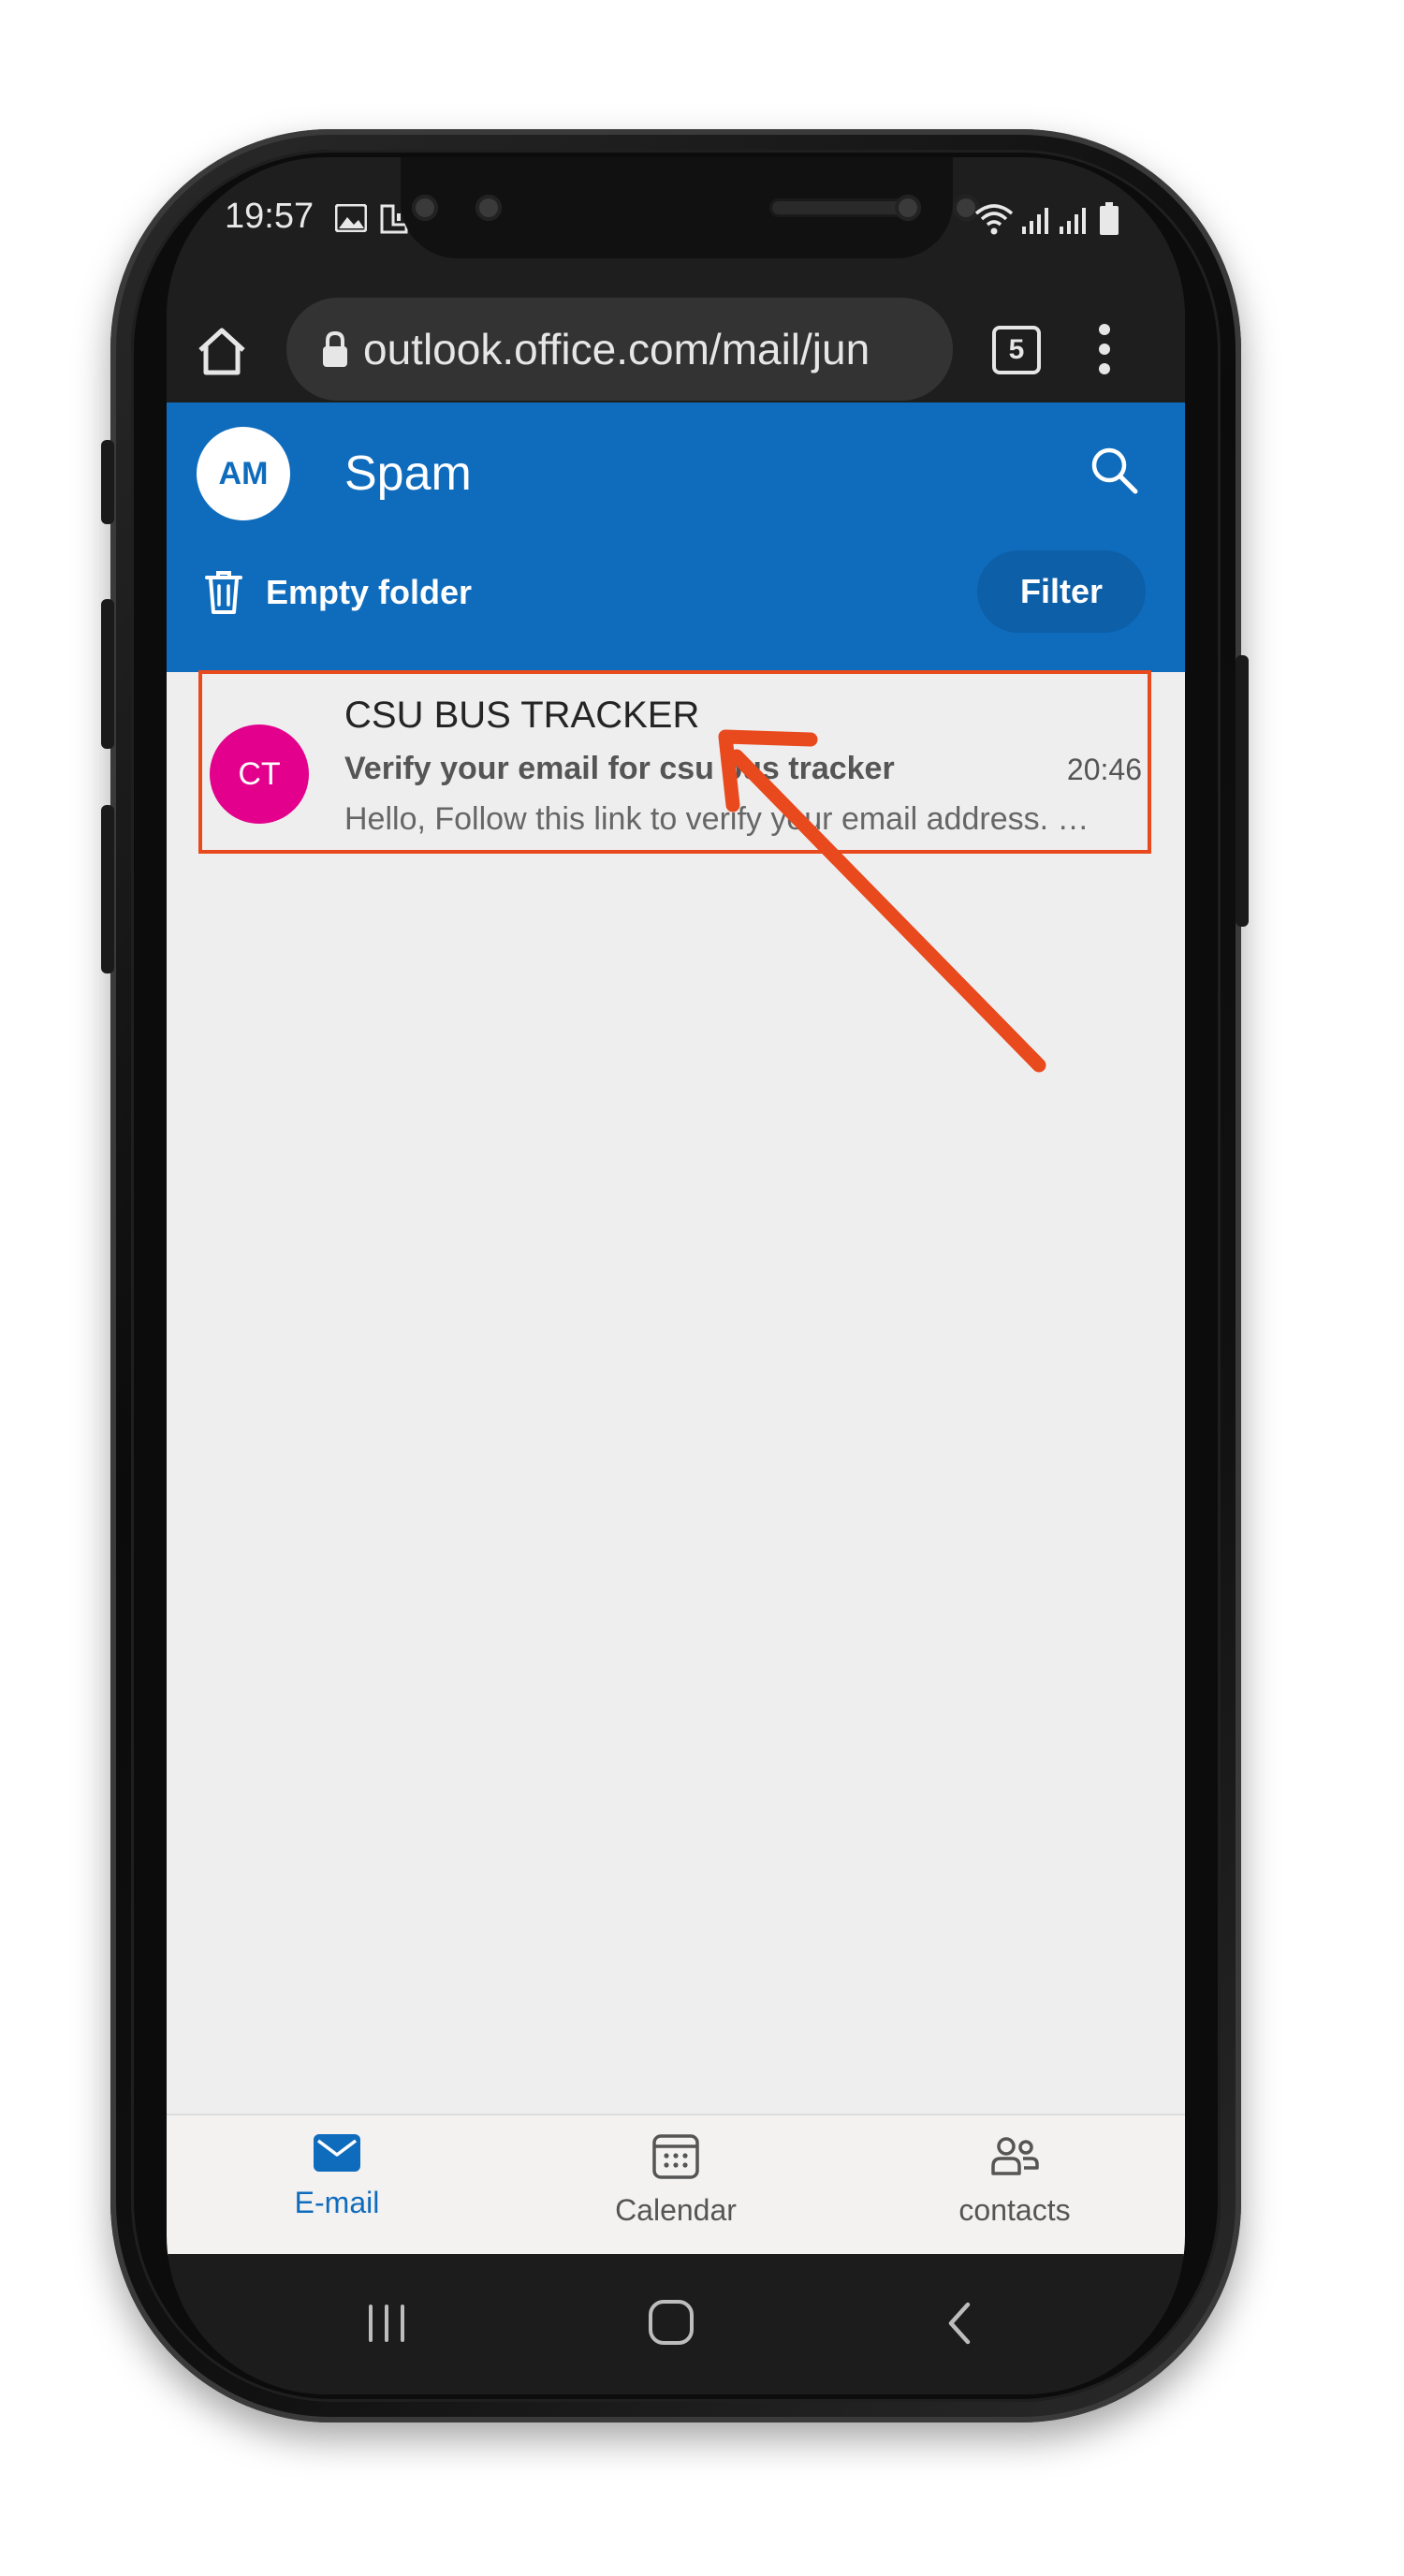  I want to click on signal-1-icon, so click(1035, 221).